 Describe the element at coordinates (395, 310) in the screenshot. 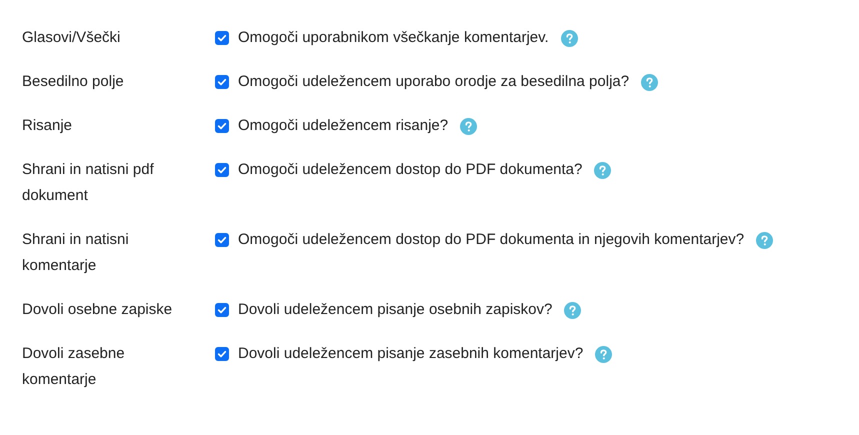

I see `setting-description: Dovoli udeležencem pisanje osebnih zapiskov?` at that location.